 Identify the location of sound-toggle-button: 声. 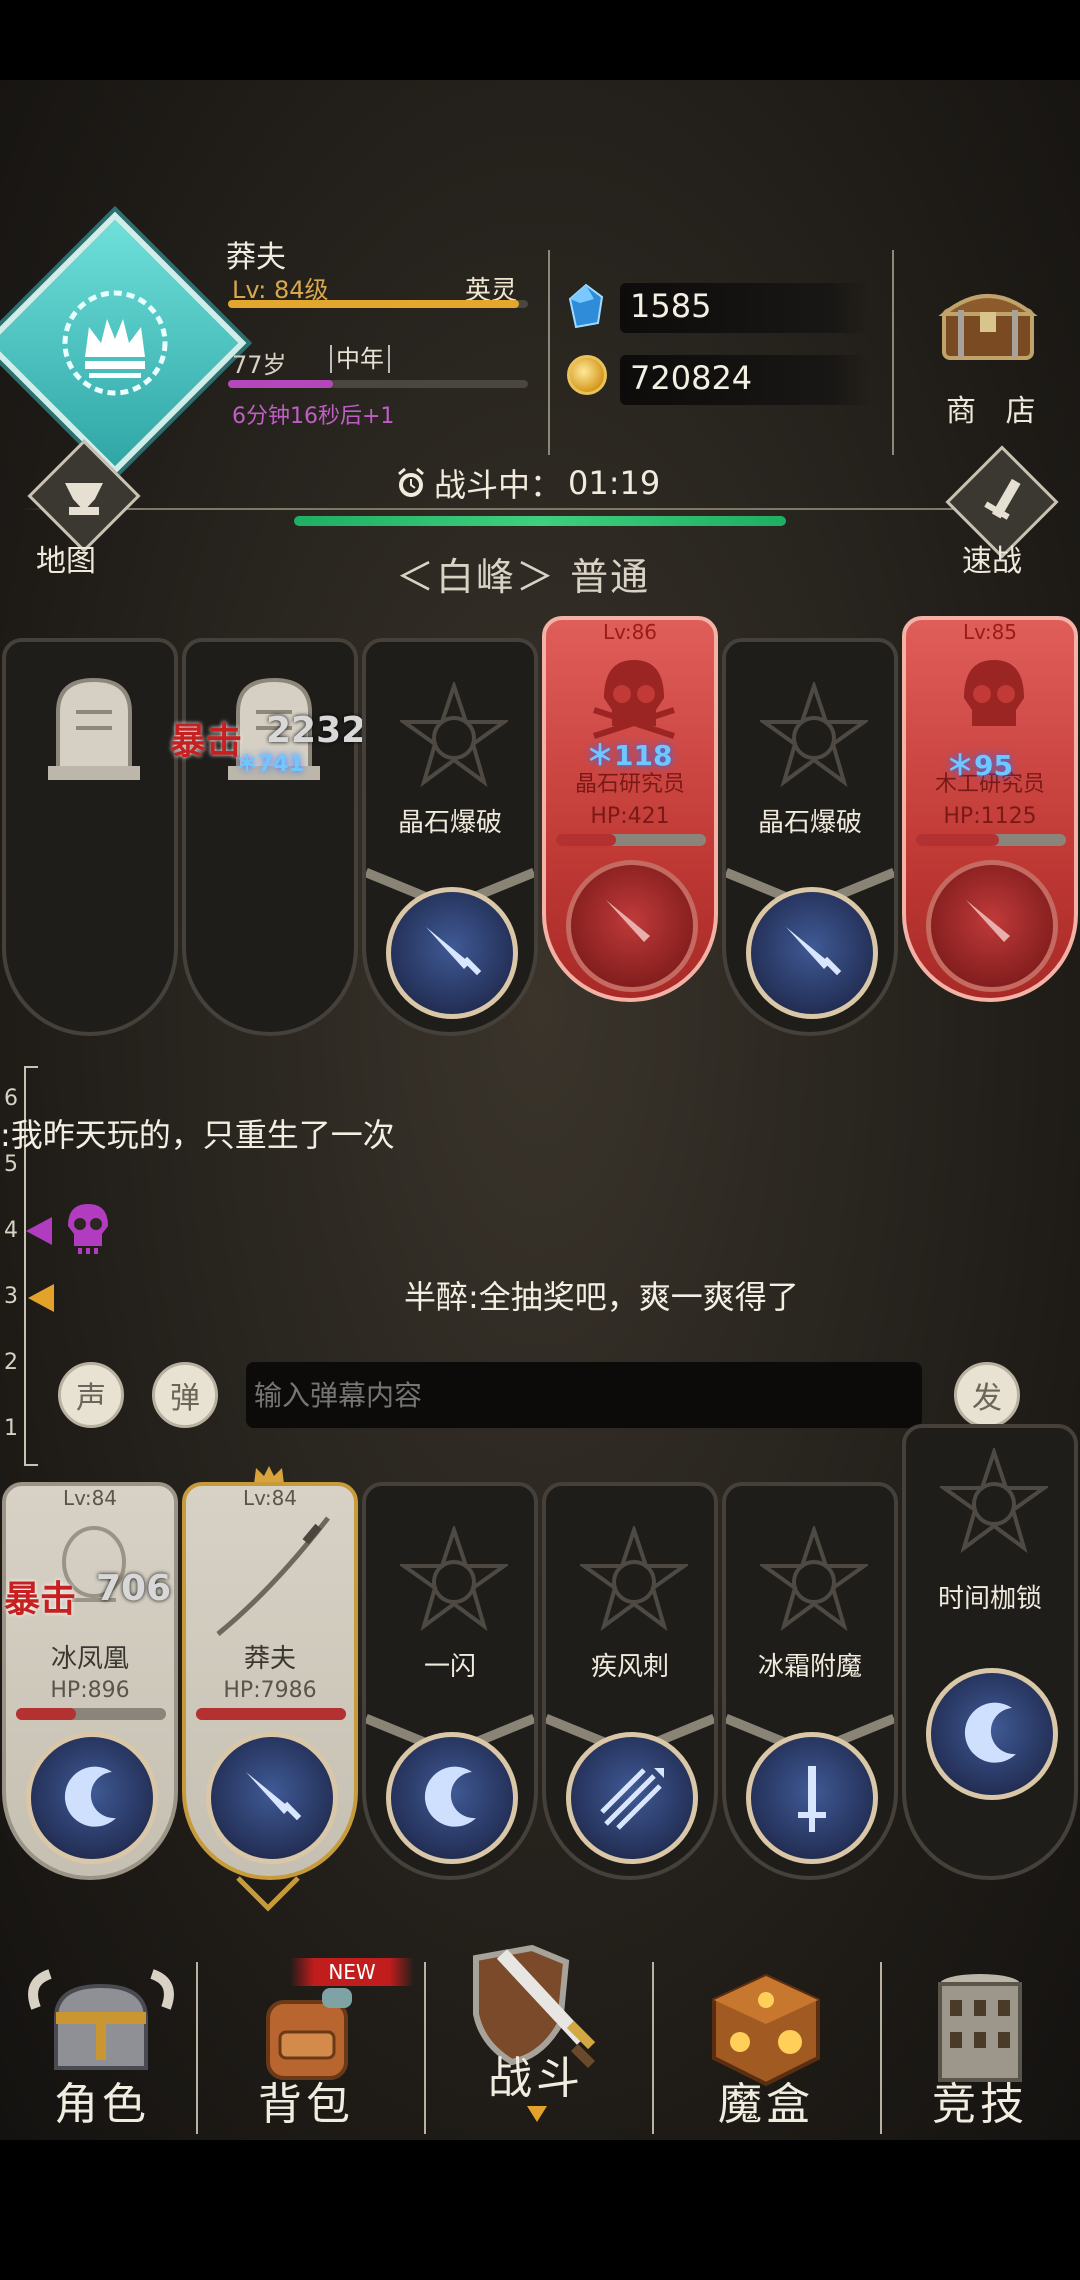
(91, 1395).